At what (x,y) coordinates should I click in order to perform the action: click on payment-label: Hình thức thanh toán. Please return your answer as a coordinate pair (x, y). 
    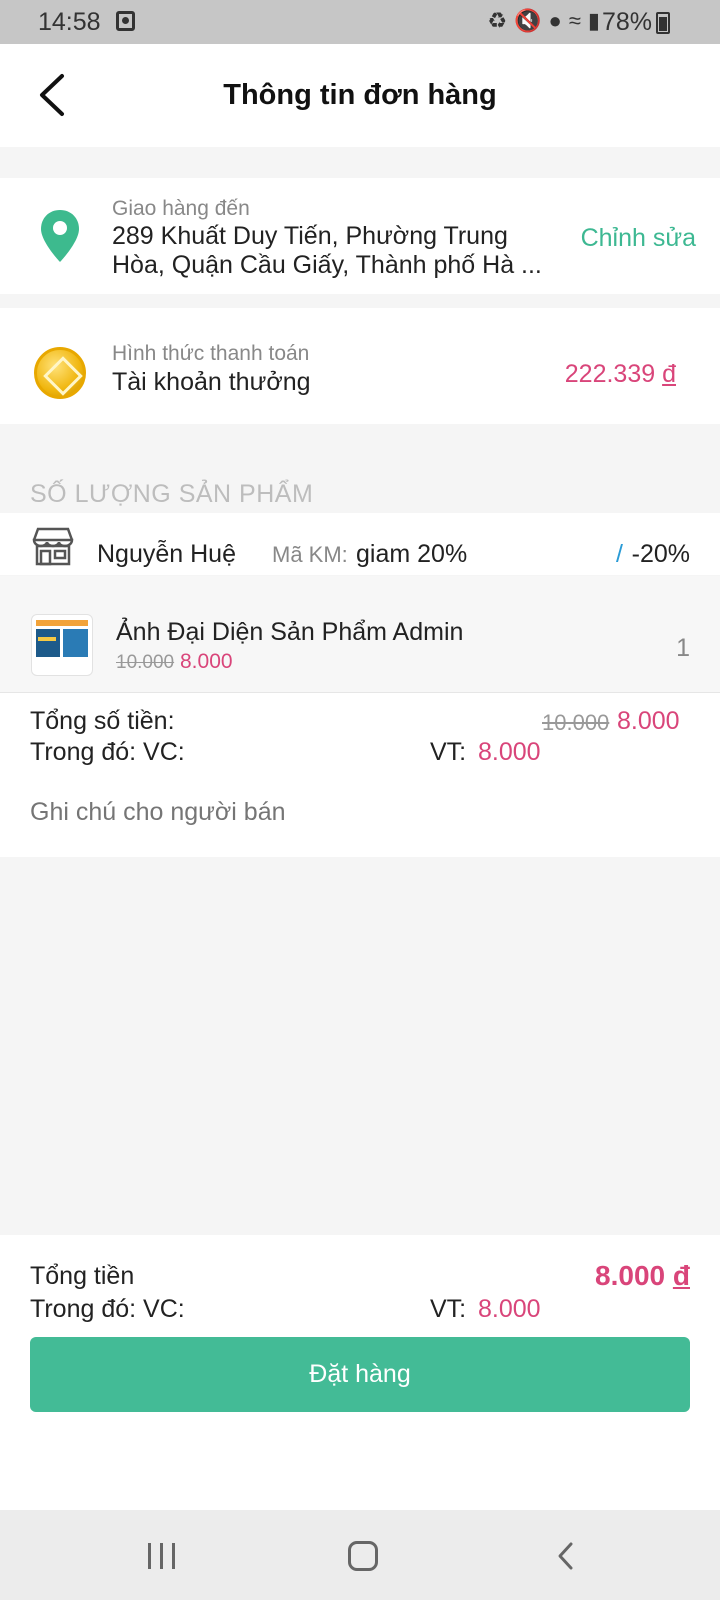
    Looking at the image, I should click on (211, 353).